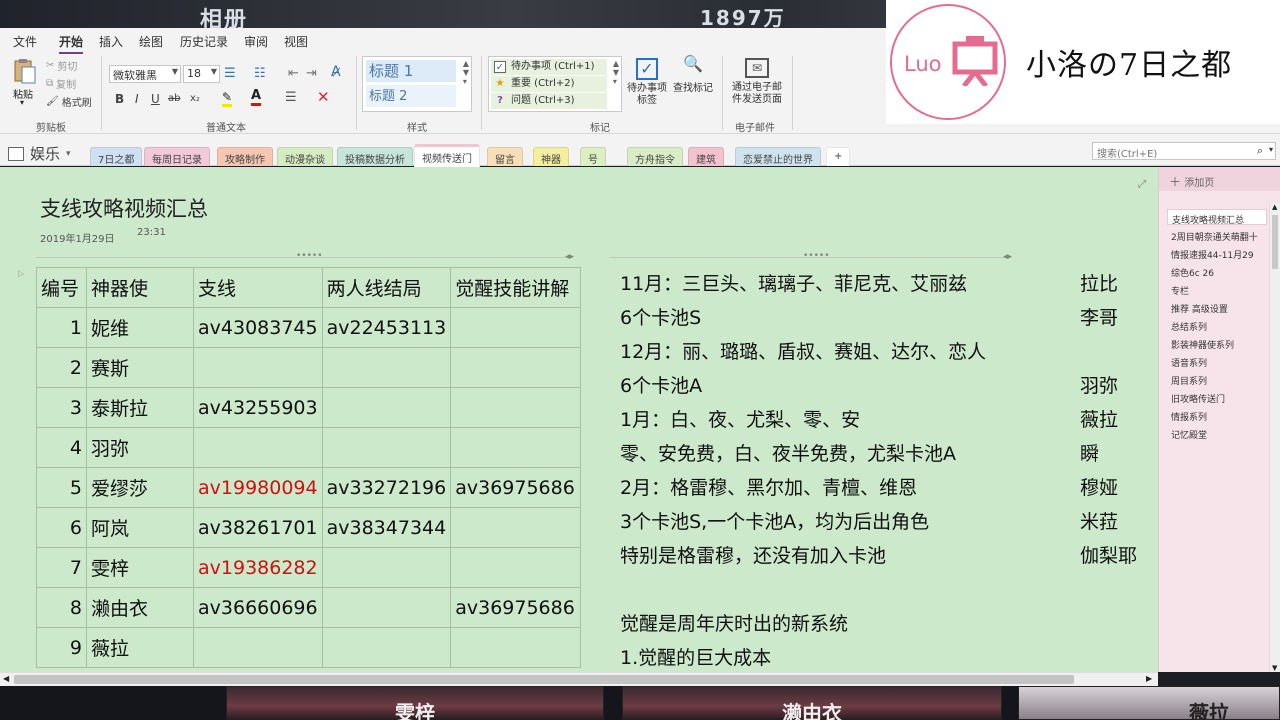  Describe the element at coordinates (1142, 184) in the screenshot. I see `expand-icon: ⤢` at that location.